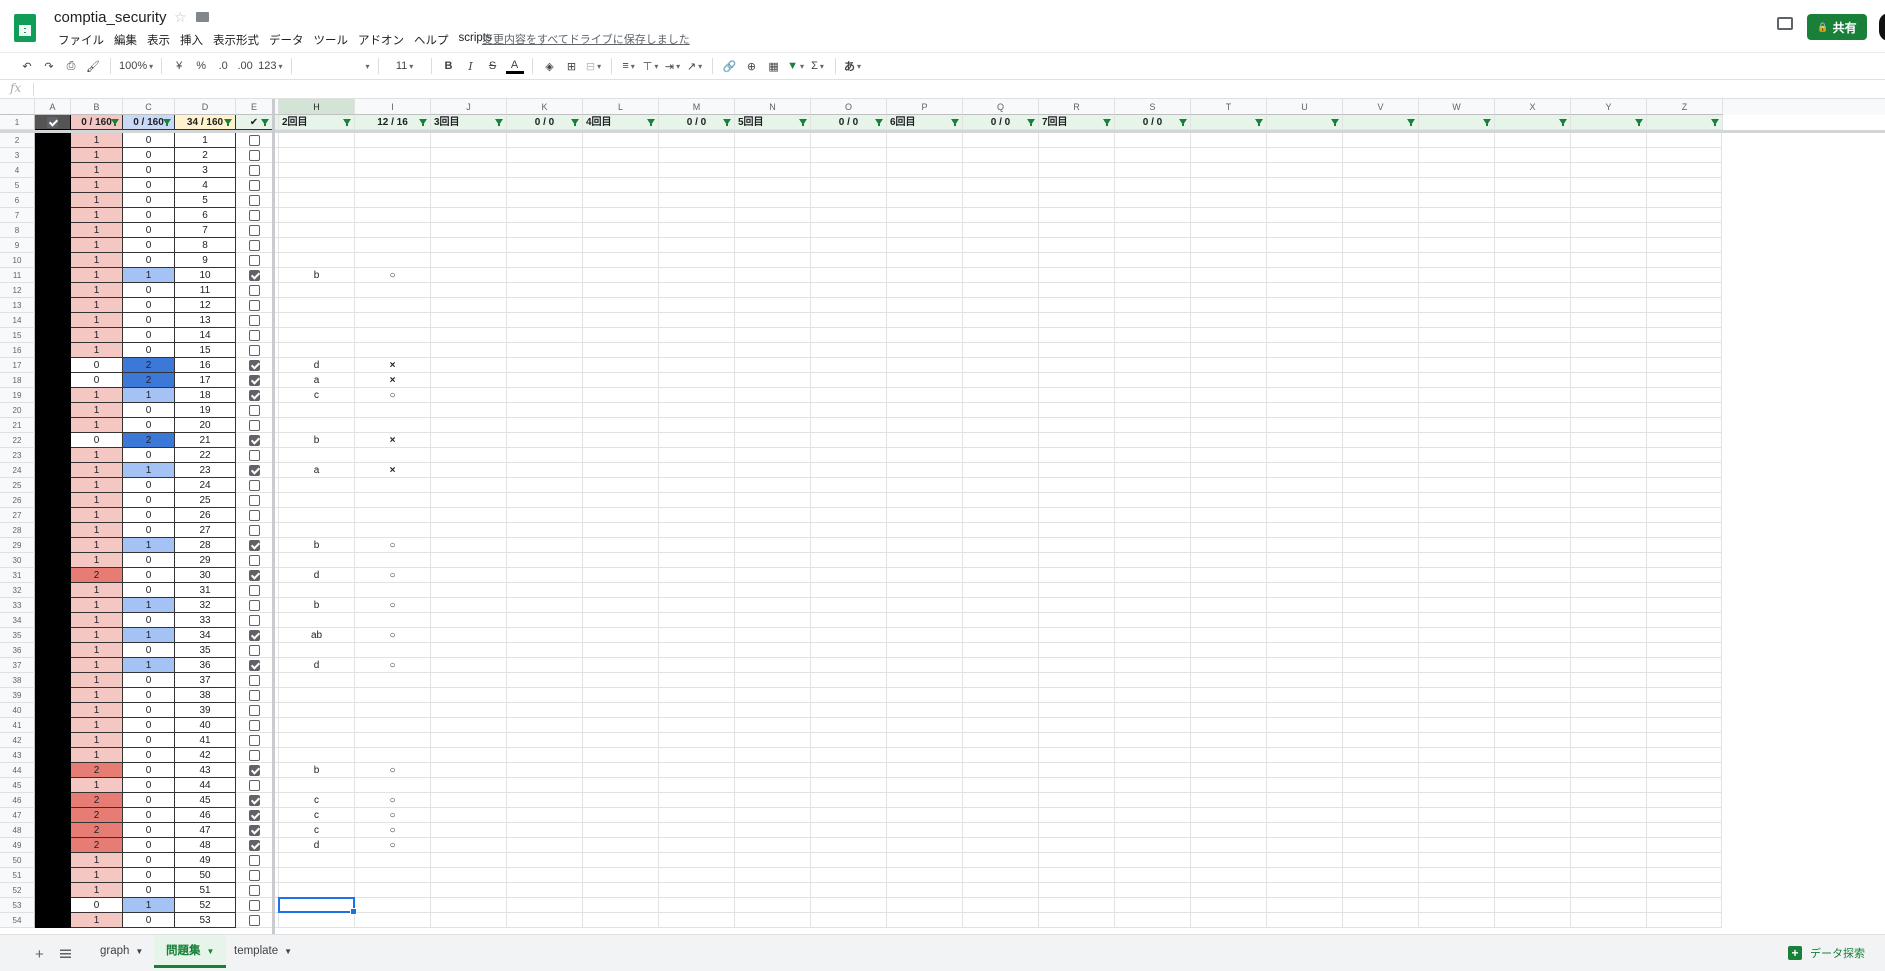 This screenshot has height=971, width=1885. Describe the element at coordinates (254, 122) in the screenshot. I see `header-e: ✔` at that location.